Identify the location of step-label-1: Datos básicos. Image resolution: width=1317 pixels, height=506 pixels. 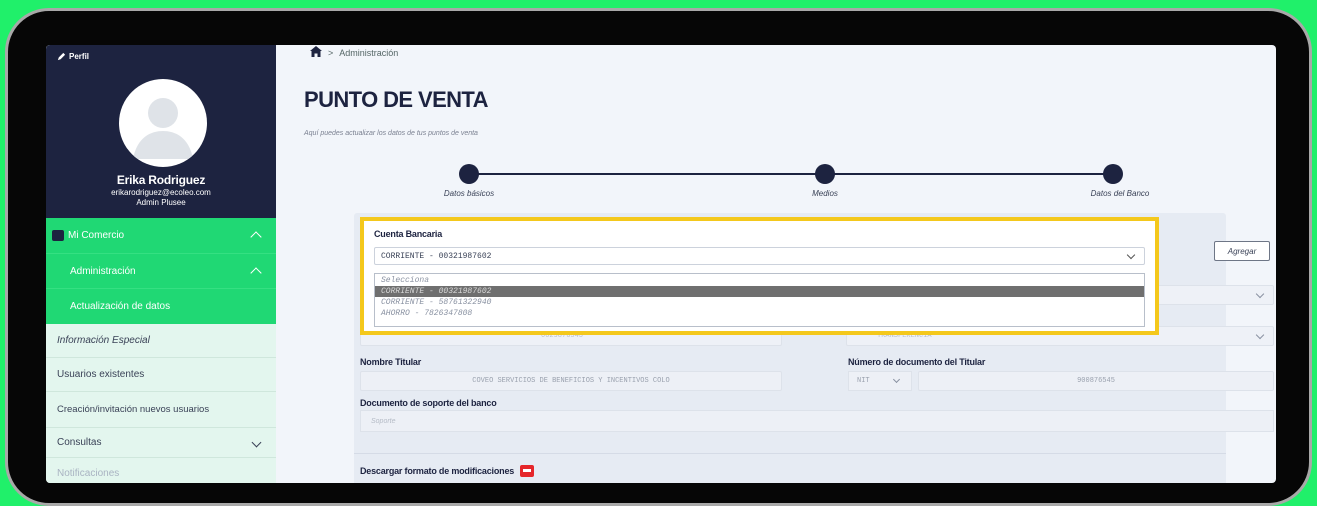
(469, 193).